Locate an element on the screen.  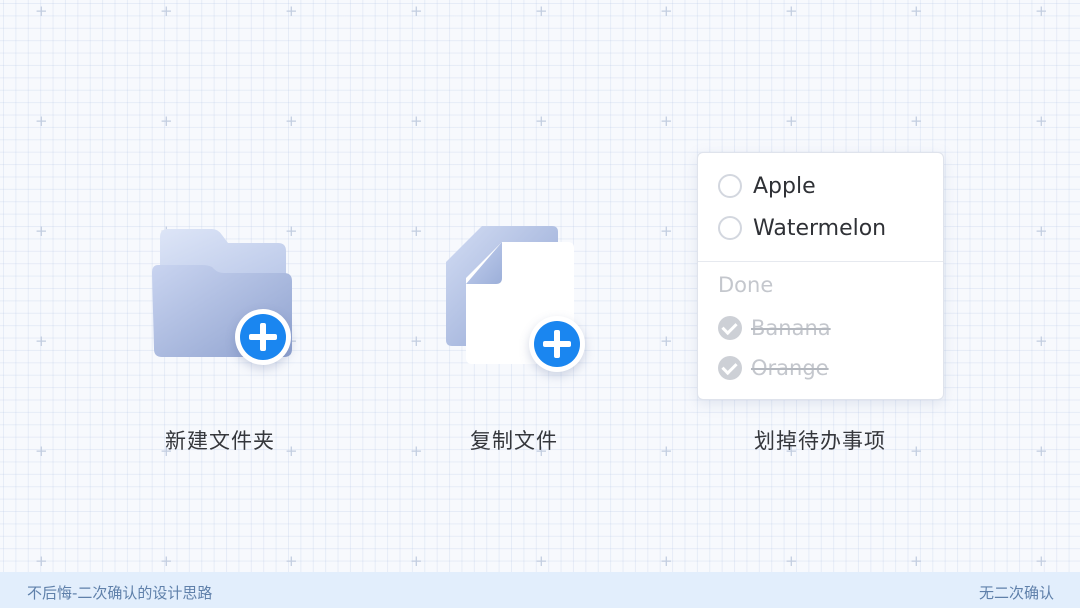
caption-cross-out-todo: 划掉待办事项 is located at coordinates (820, 441).